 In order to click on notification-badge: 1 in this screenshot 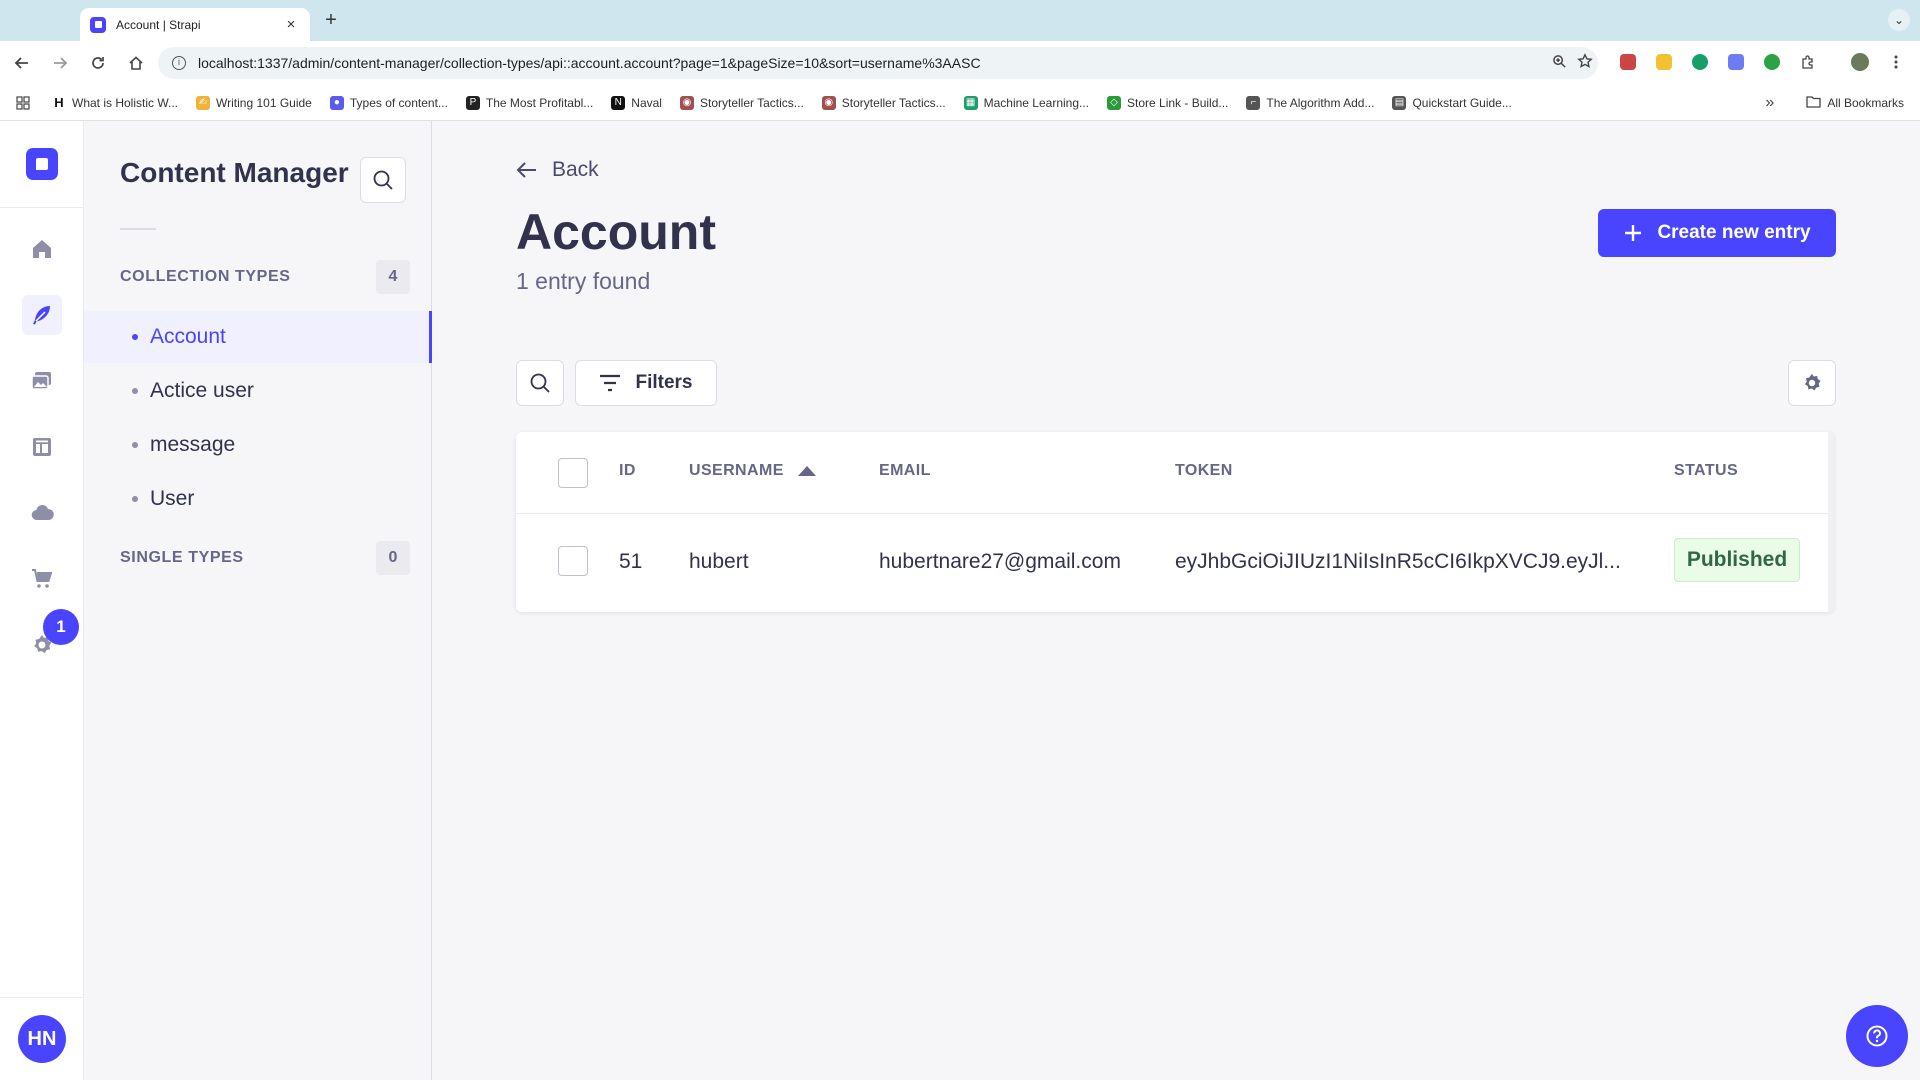, I will do `click(61, 627)`.